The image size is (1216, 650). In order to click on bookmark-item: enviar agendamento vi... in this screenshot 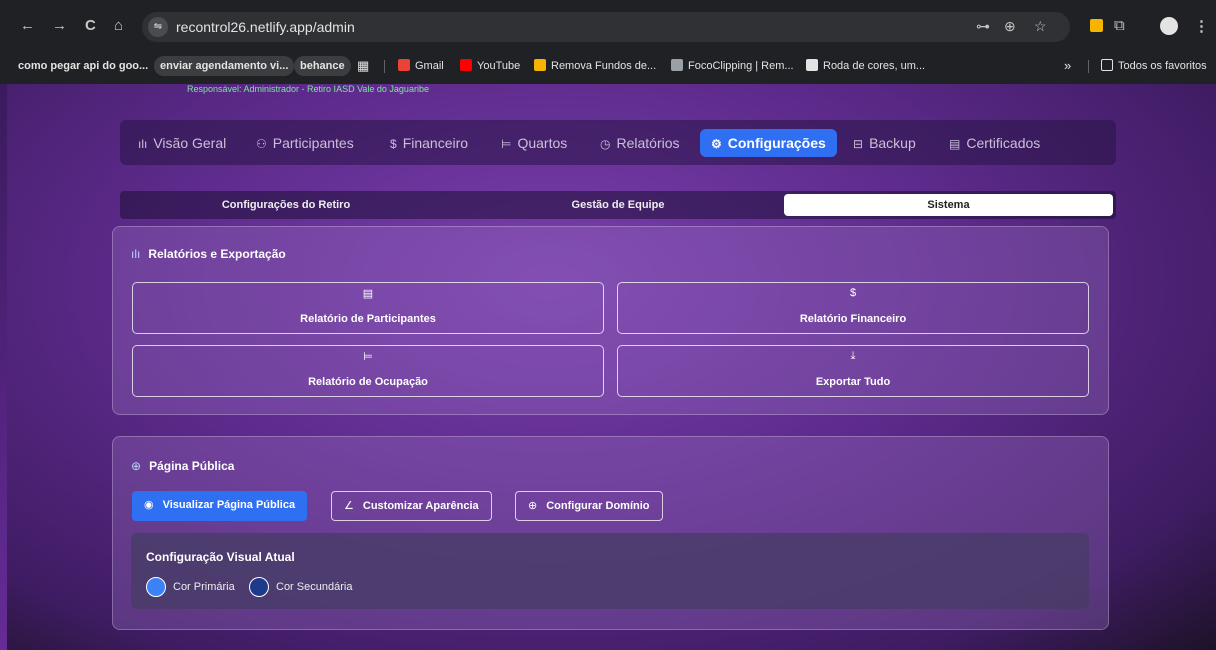, I will do `click(224, 66)`.